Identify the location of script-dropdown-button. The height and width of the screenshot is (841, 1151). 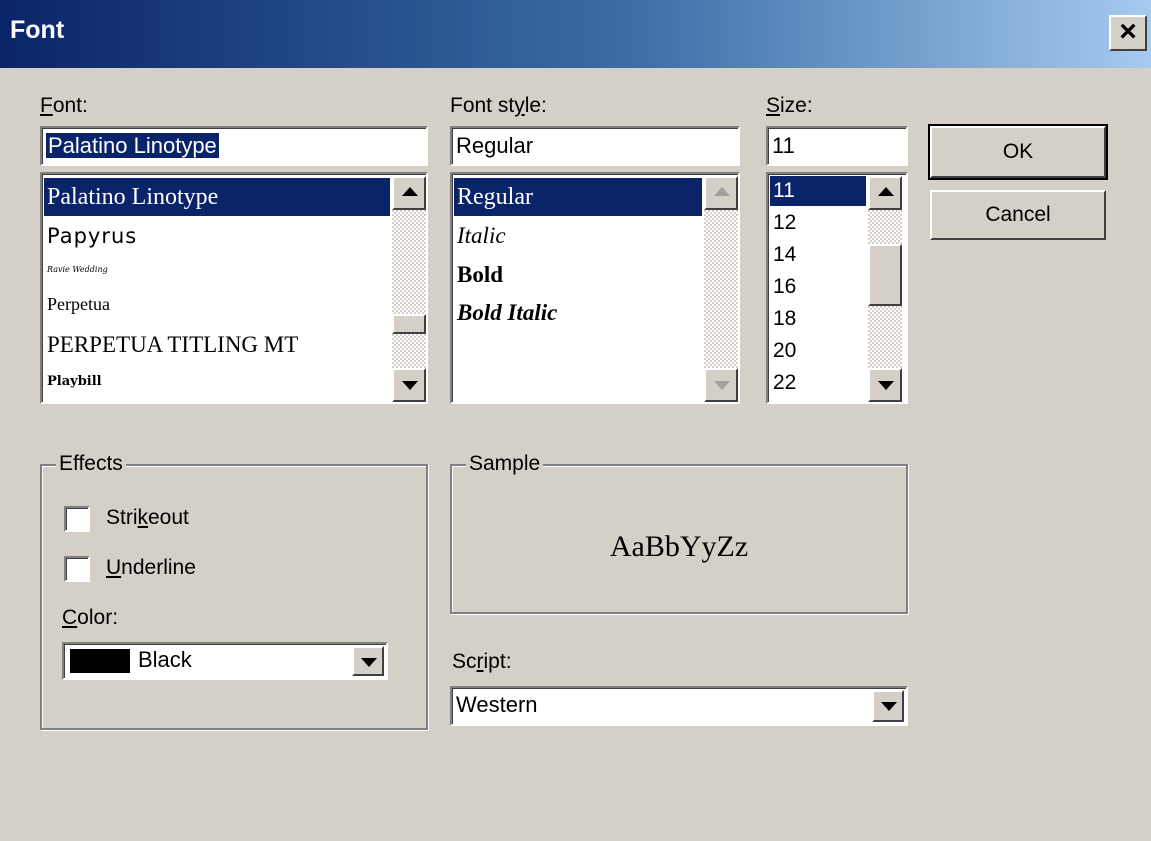
(888, 706).